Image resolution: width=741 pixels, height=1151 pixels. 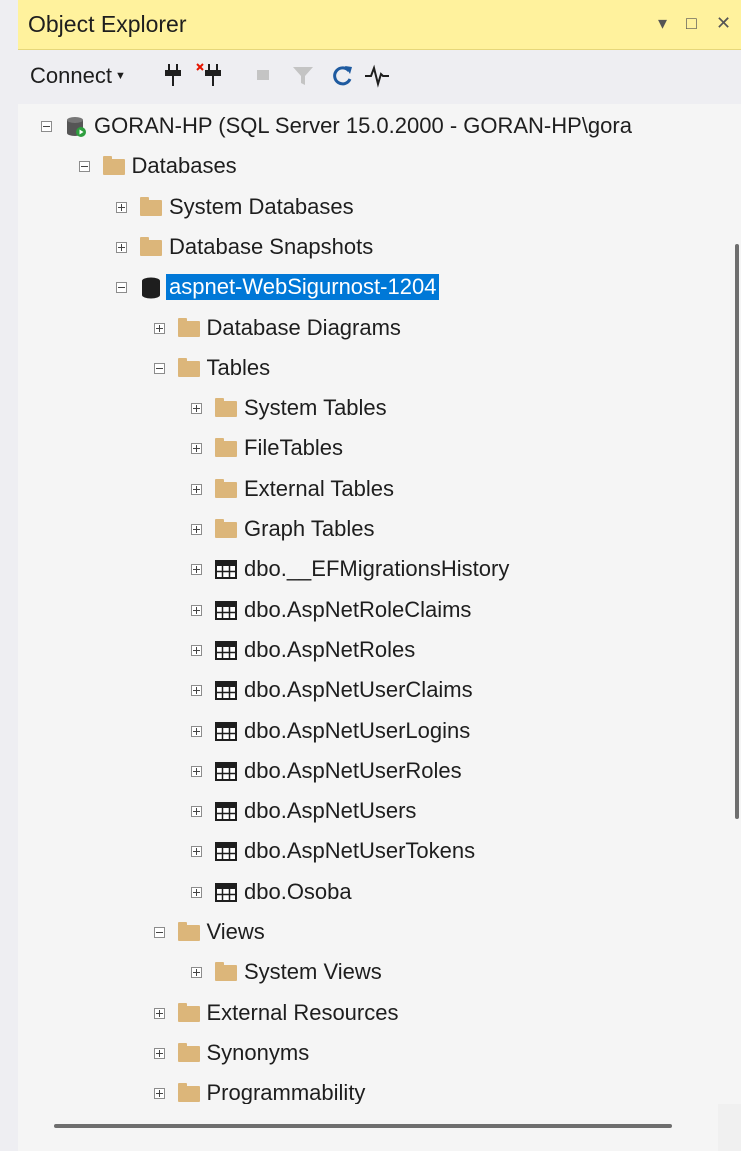 I want to click on database-icon, so click(x=151, y=288).